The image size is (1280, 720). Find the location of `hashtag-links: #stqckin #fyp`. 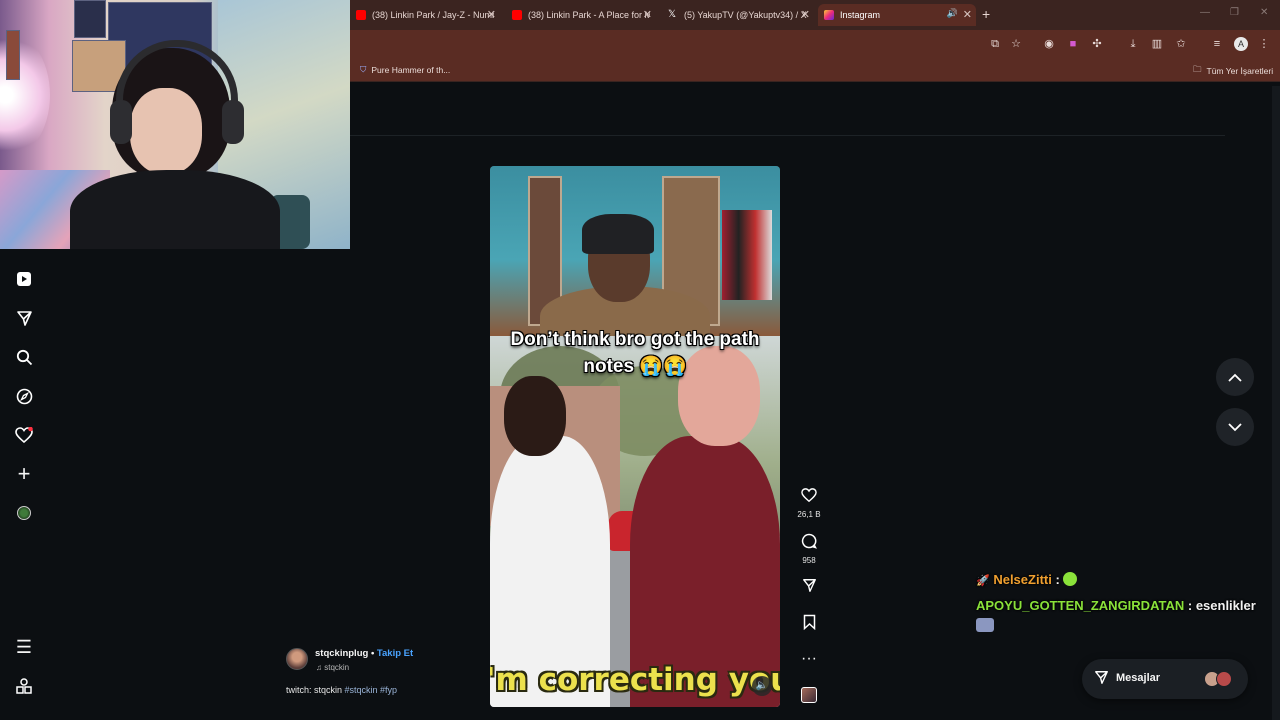

hashtag-links: #stqckin #fyp is located at coordinates (371, 690).